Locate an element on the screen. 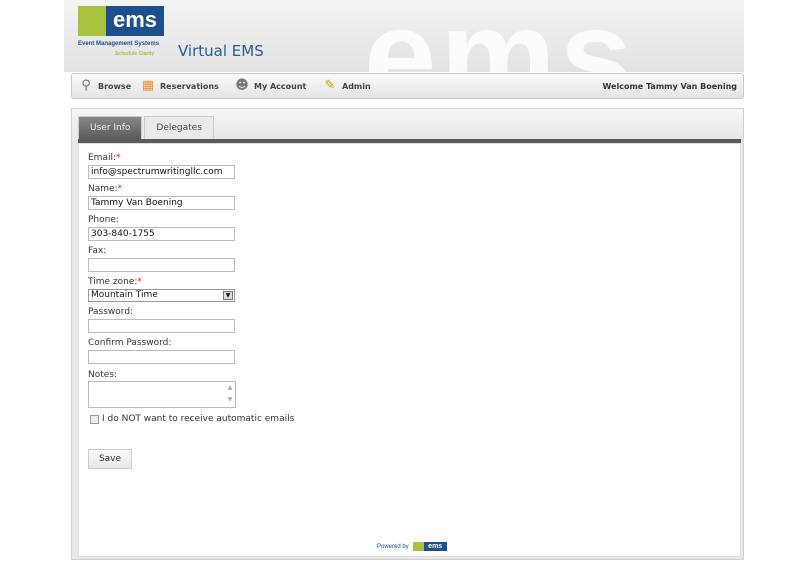  watermark-logo: ems is located at coordinates (500, 36).